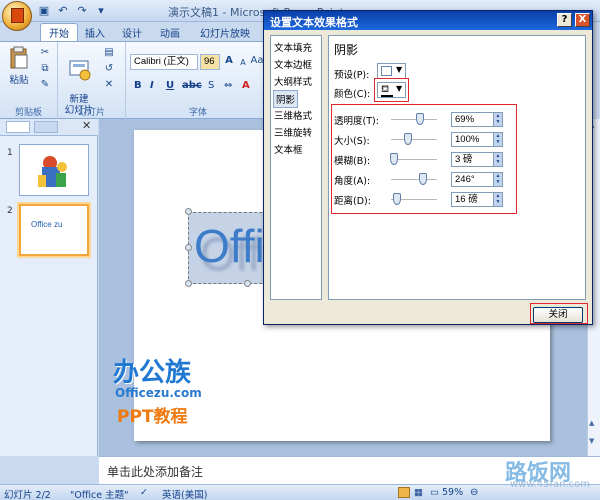  Describe the element at coordinates (465, 179) in the screenshot. I see `angle-value: 246°` at that location.